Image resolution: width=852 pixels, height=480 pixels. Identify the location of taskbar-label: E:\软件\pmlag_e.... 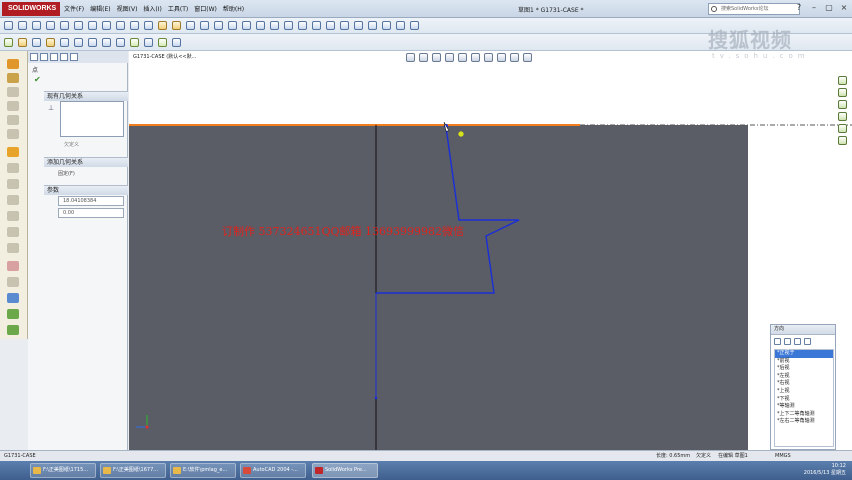
(205, 470).